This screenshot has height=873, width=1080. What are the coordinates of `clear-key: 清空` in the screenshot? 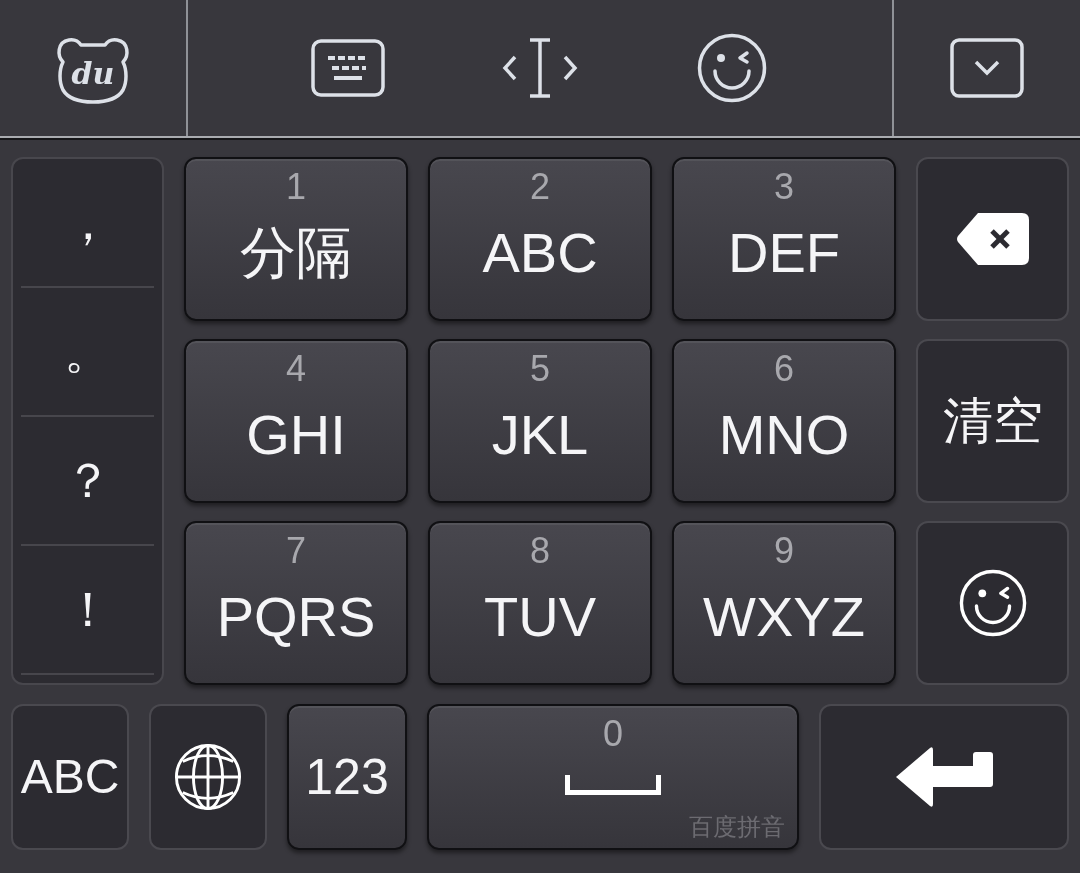 It's located at (992, 421).